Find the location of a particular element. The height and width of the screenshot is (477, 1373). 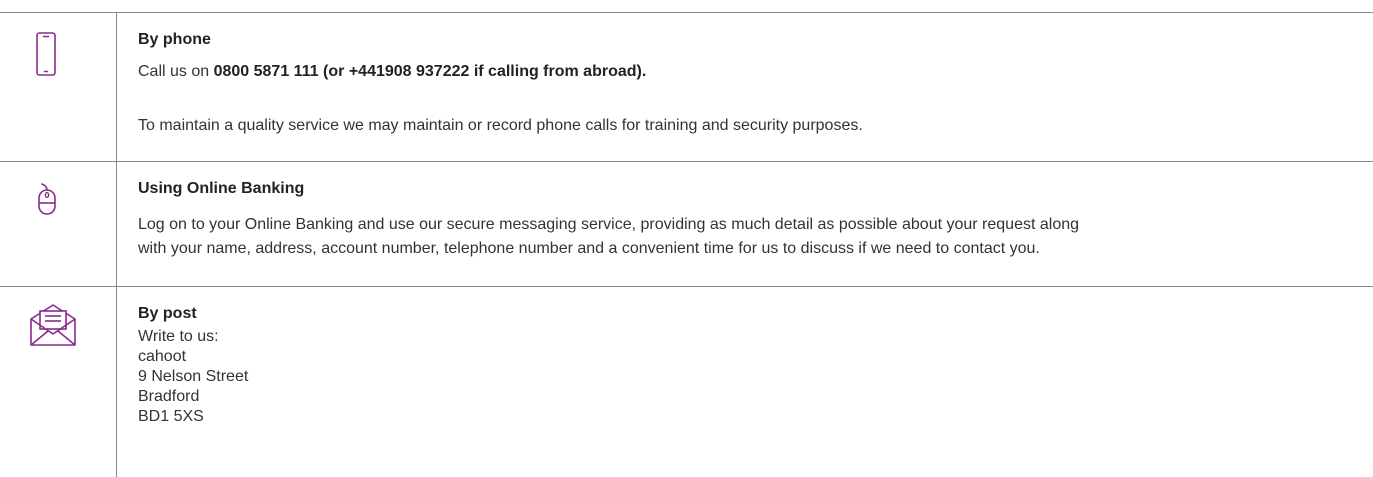

section-title: By phone is located at coordinates (174, 39).